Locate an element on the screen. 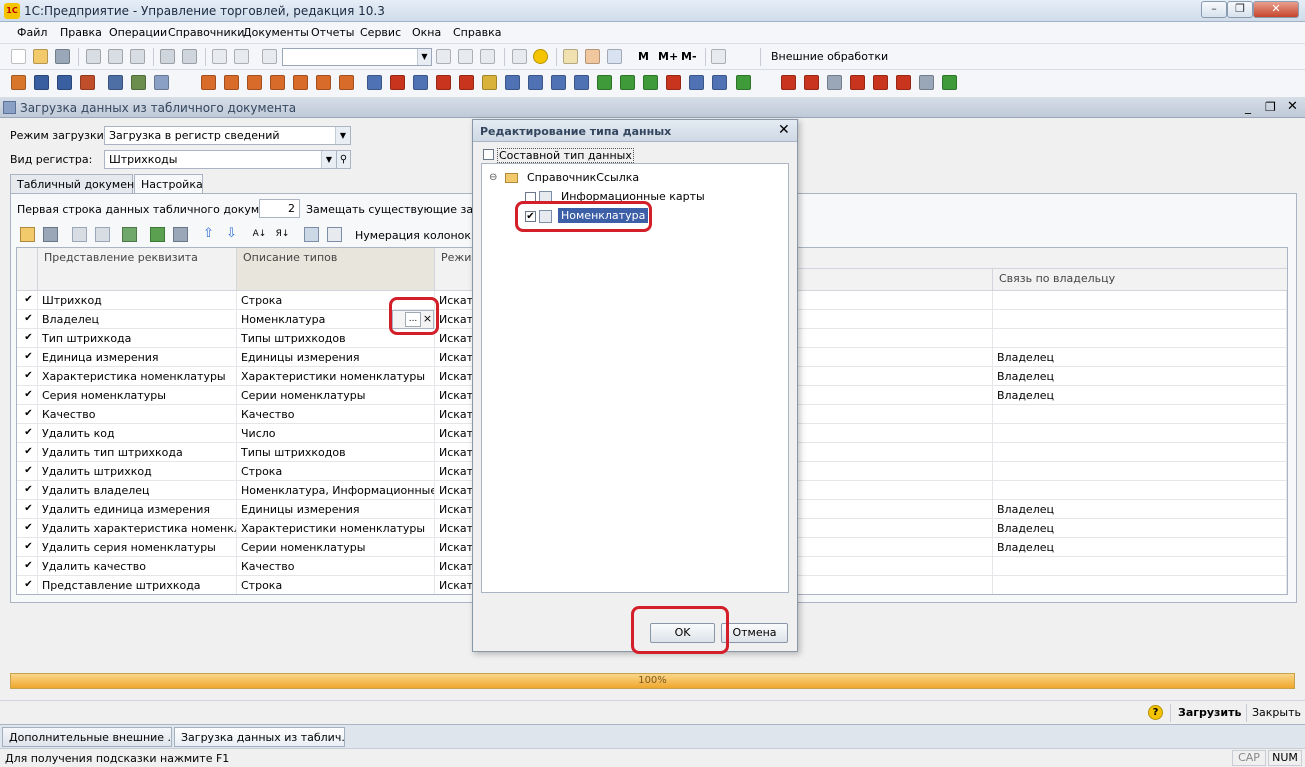 Image resolution: width=1305 pixels, height=767 pixels. doc-price-icon is located at coordinates (604, 82).